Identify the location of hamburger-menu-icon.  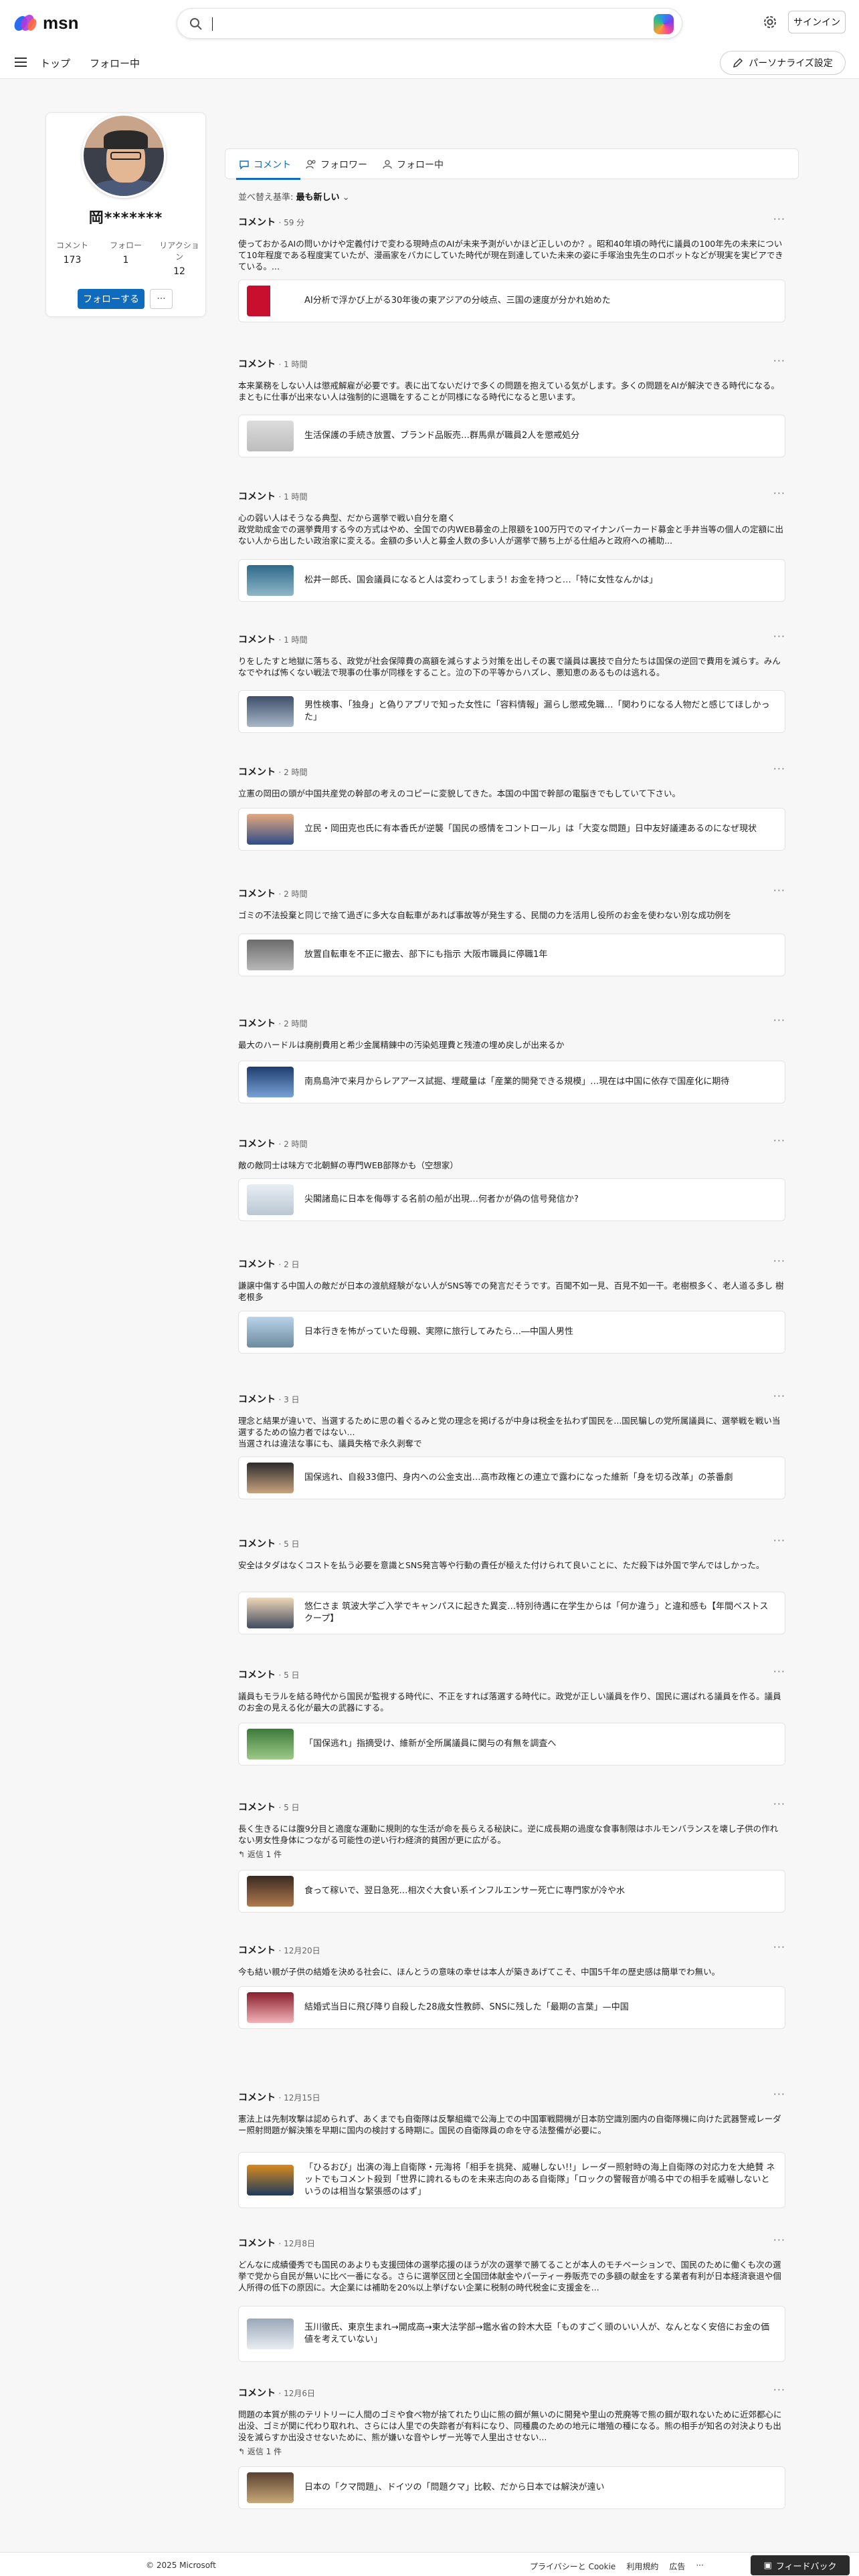
(21, 62).